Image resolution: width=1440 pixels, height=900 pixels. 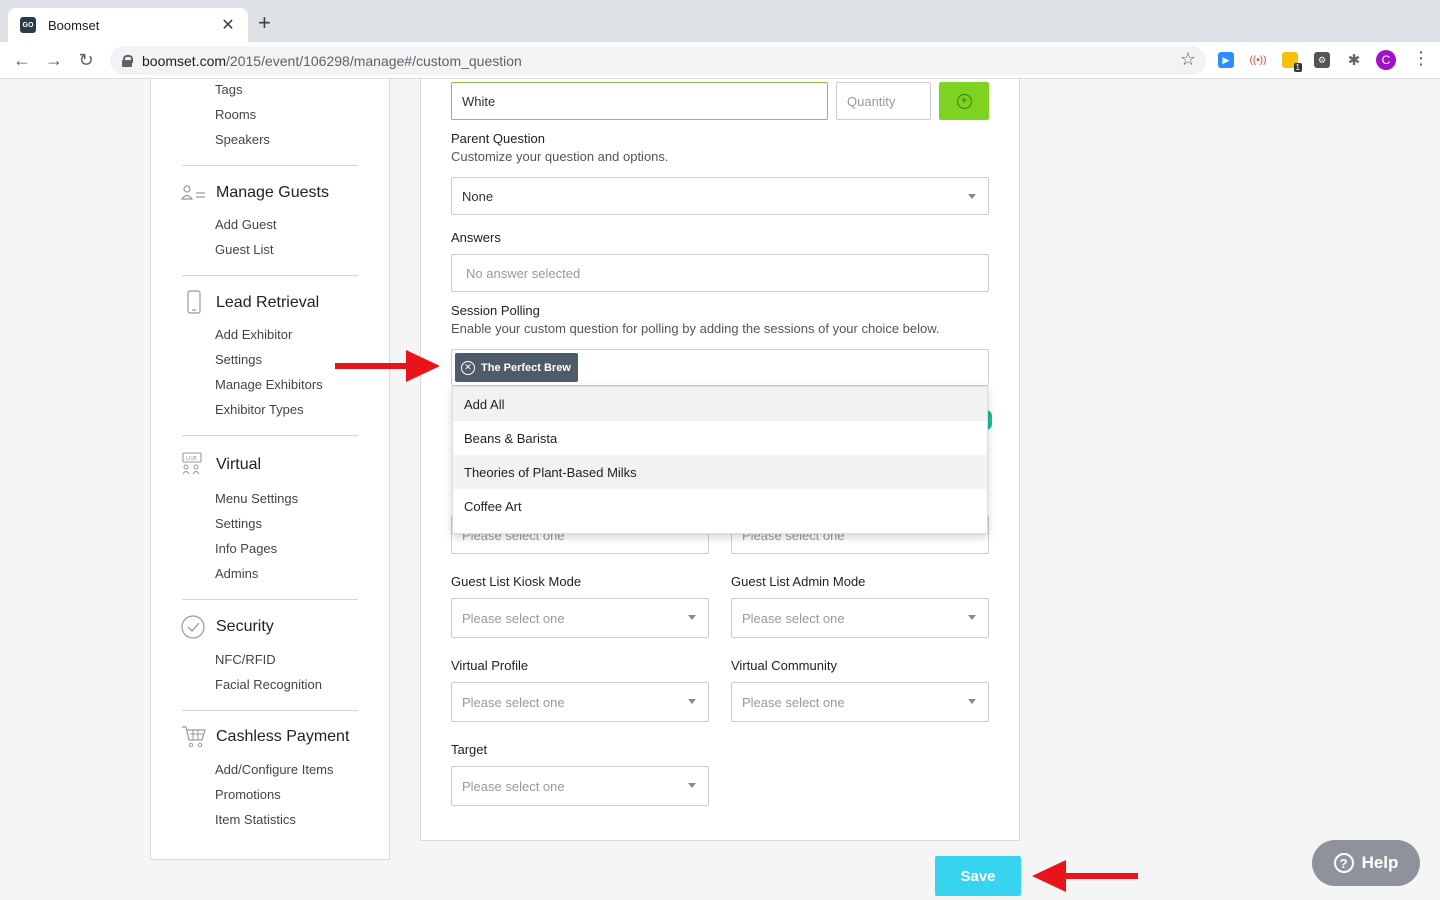 I want to click on admin-mode-value: Please select one, so click(x=793, y=618).